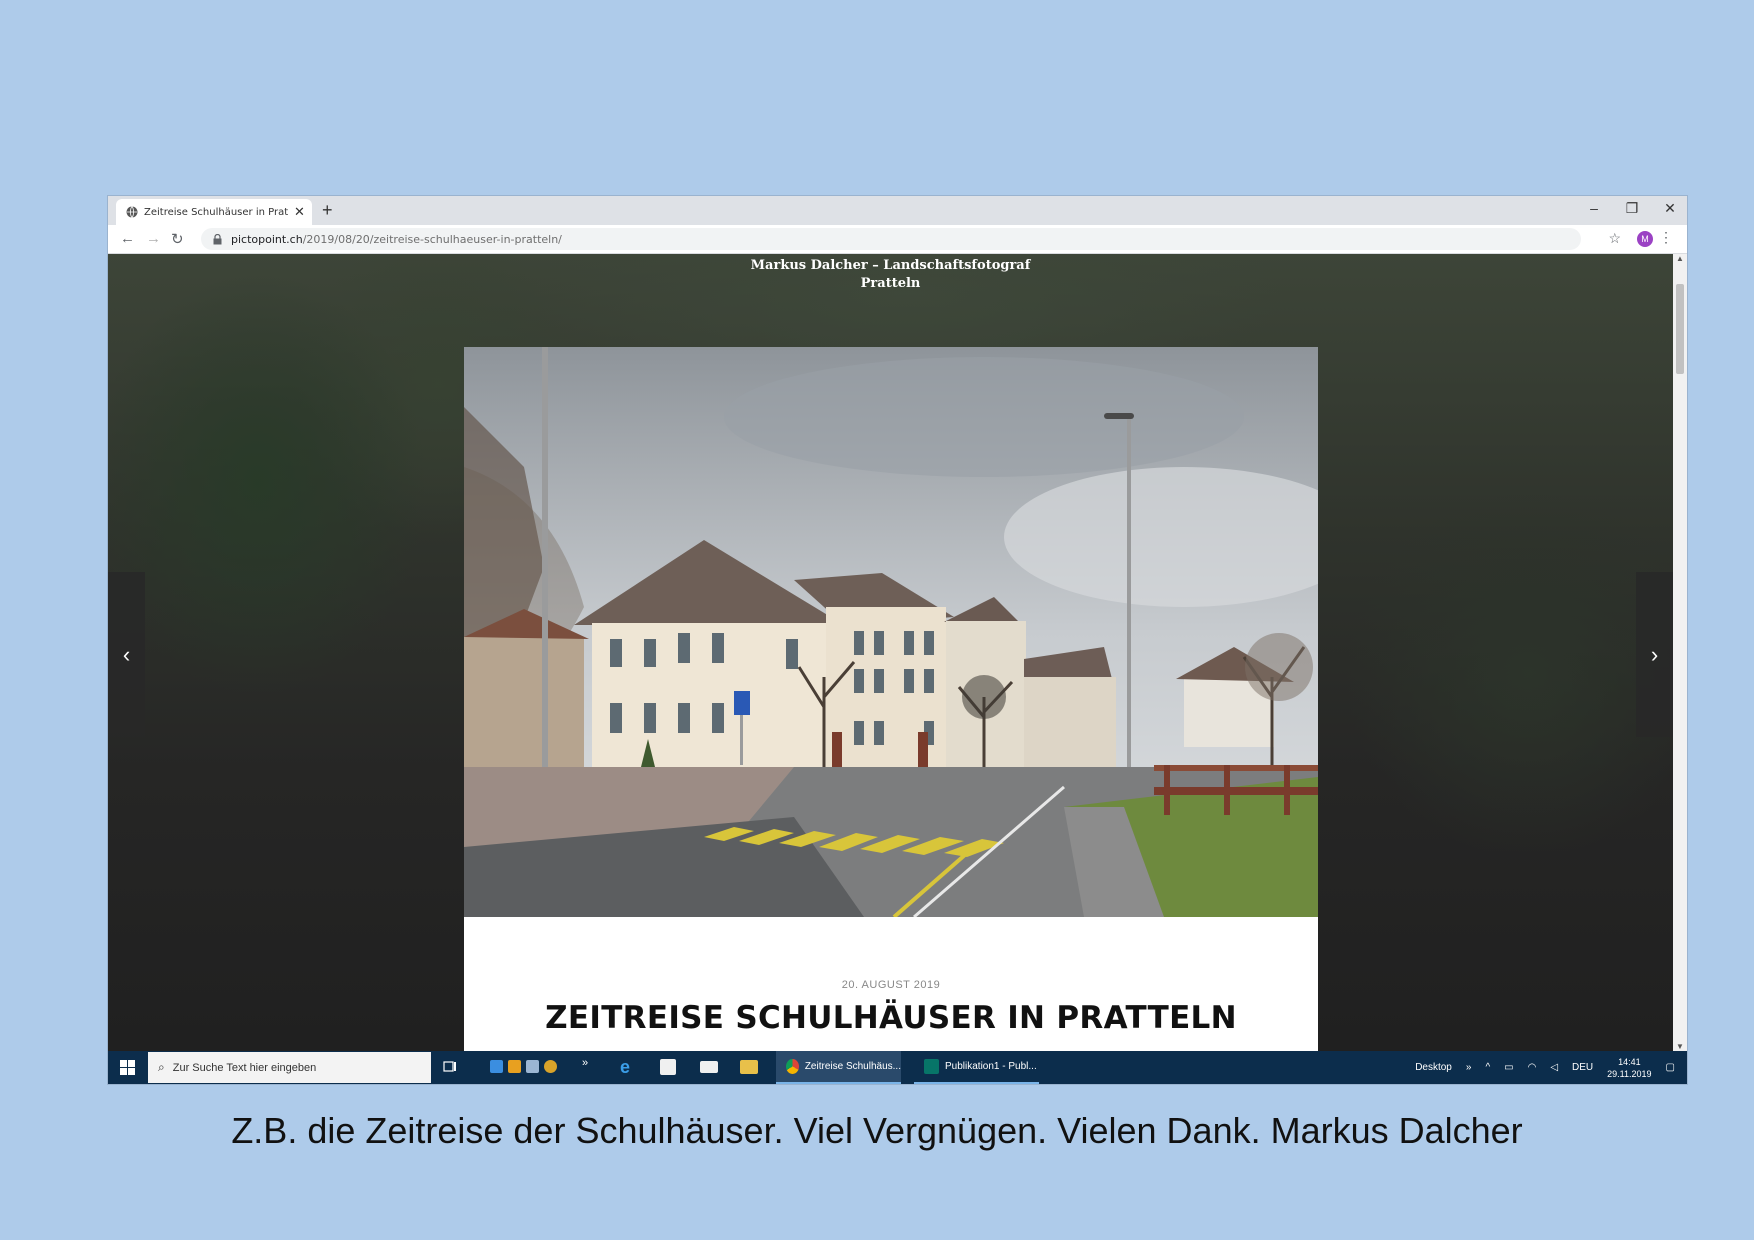  What do you see at coordinates (244, 1067) in the screenshot?
I see `search-placeholder: Zur Suche Text hier eingeben` at bounding box center [244, 1067].